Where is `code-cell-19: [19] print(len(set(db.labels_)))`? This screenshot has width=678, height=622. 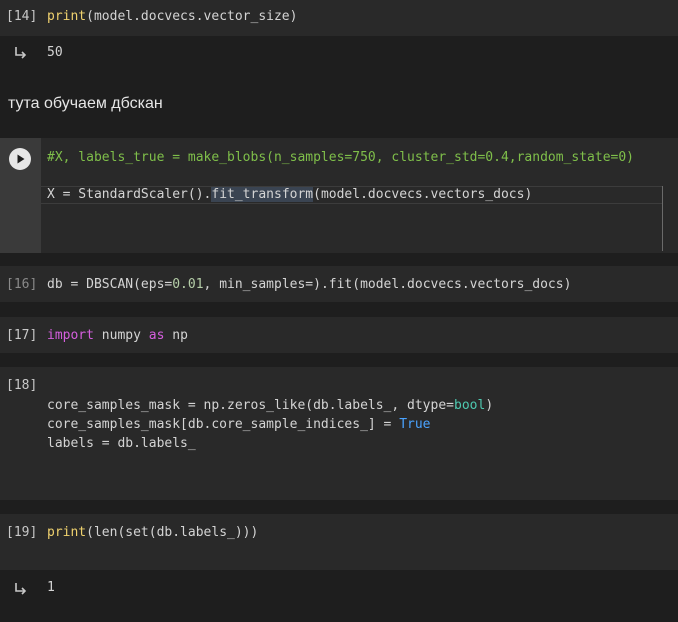 code-cell-19: [19] print(len(set(db.labels_))) is located at coordinates (339, 542).